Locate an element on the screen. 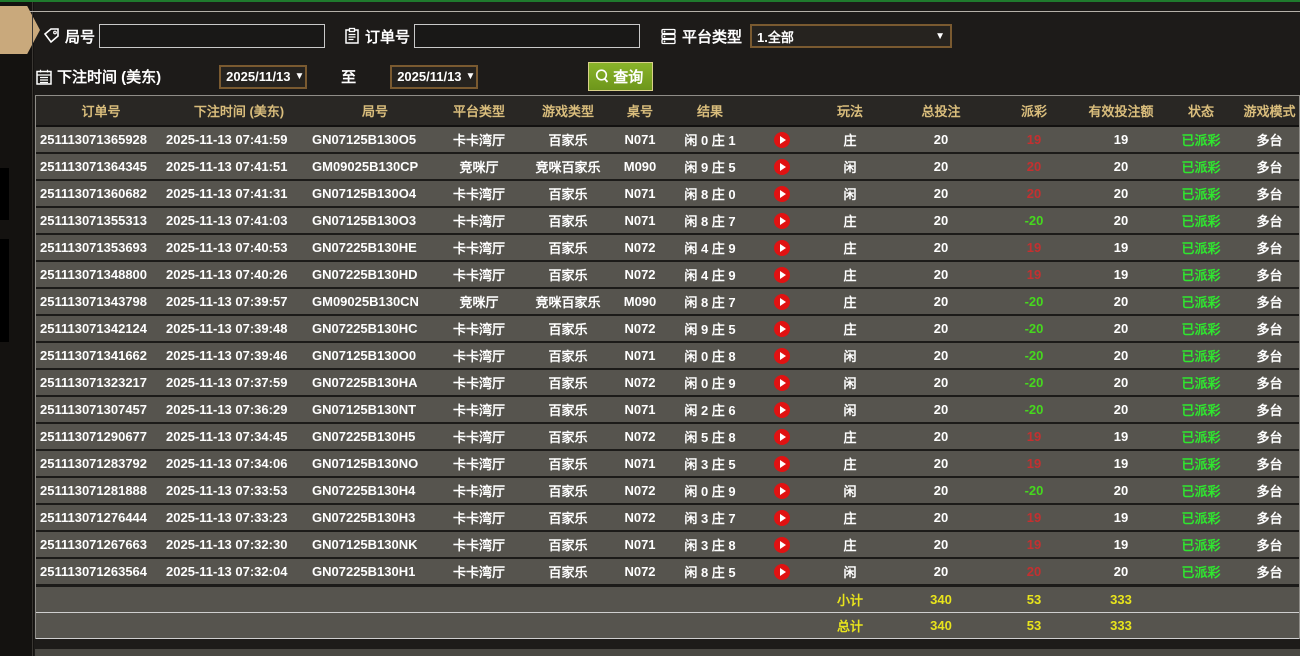 Image resolution: width=1300 pixels, height=656 pixels. cell-order-no: 251113071343798 is located at coordinates (94, 301).